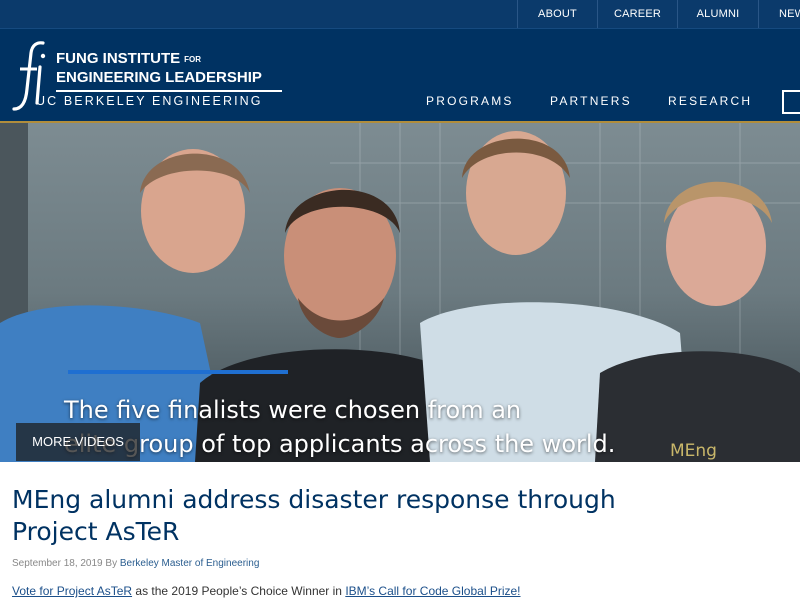 This screenshot has width=800, height=600. I want to click on article-author-link: Berkeley Master of Engineering, so click(190, 563).